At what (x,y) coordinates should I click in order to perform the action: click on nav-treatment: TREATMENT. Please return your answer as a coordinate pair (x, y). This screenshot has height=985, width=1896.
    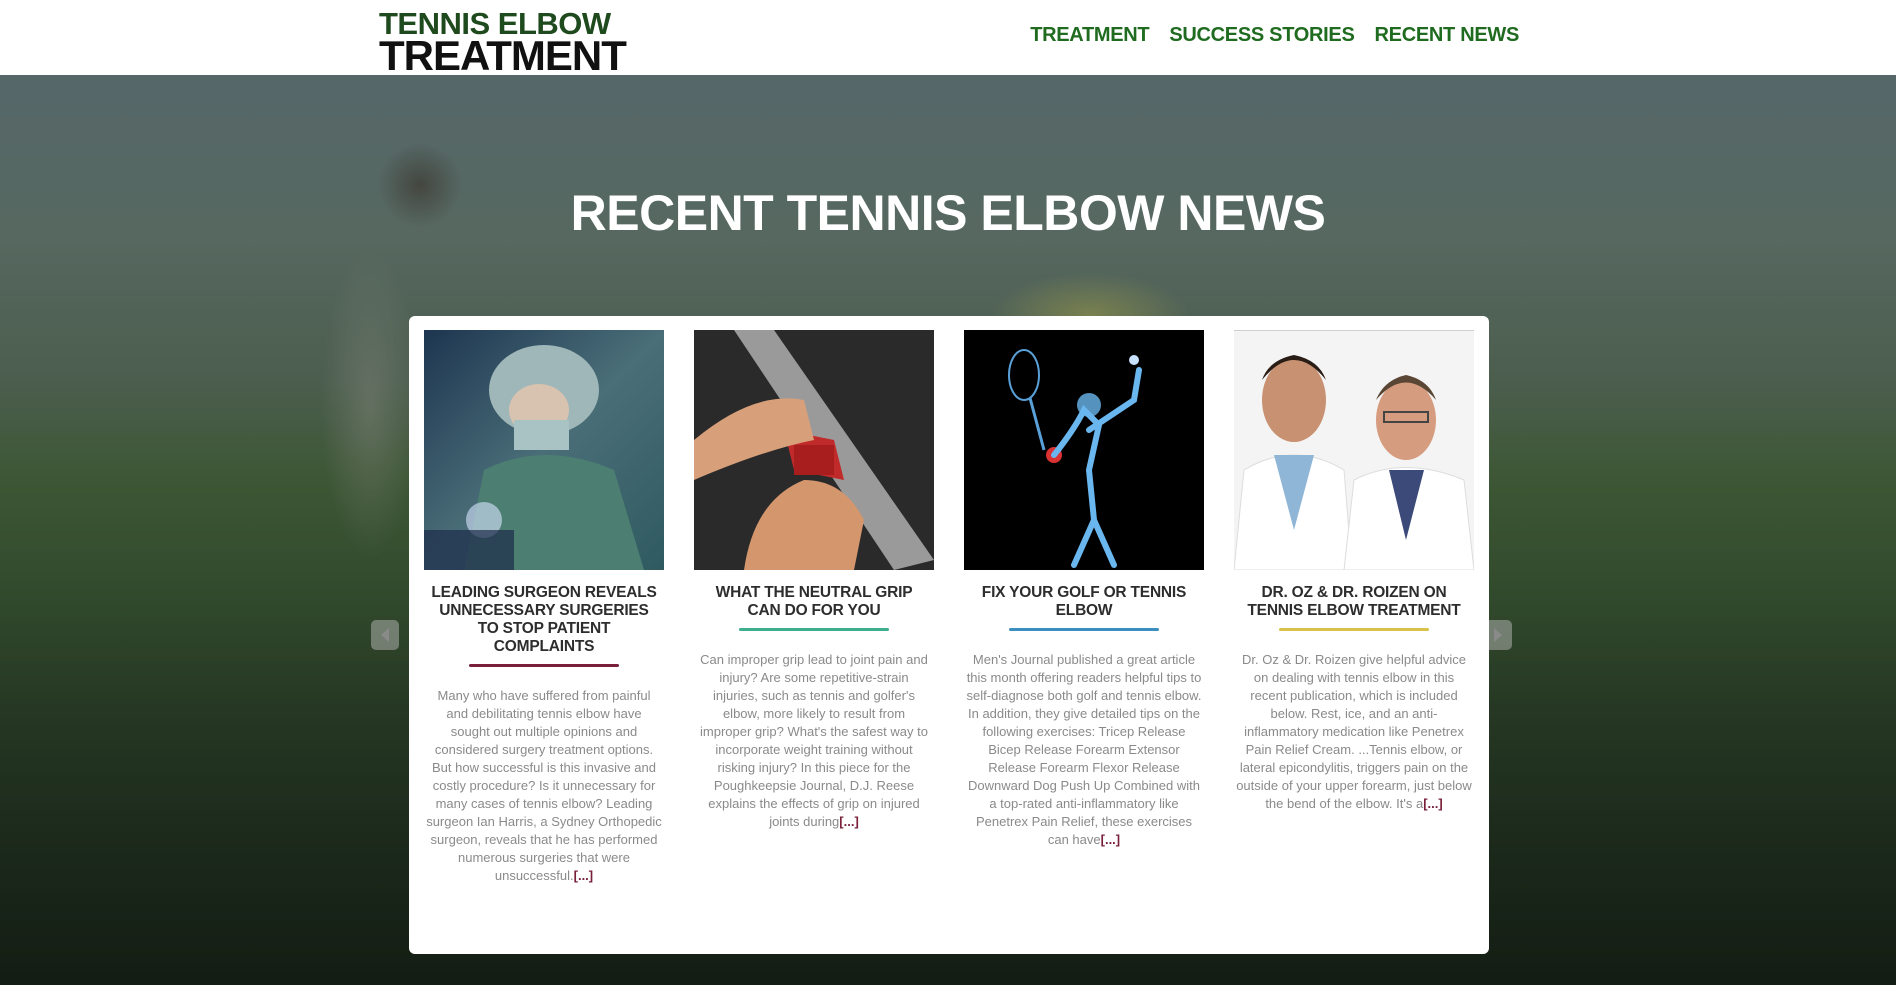
    Looking at the image, I should click on (1089, 35).